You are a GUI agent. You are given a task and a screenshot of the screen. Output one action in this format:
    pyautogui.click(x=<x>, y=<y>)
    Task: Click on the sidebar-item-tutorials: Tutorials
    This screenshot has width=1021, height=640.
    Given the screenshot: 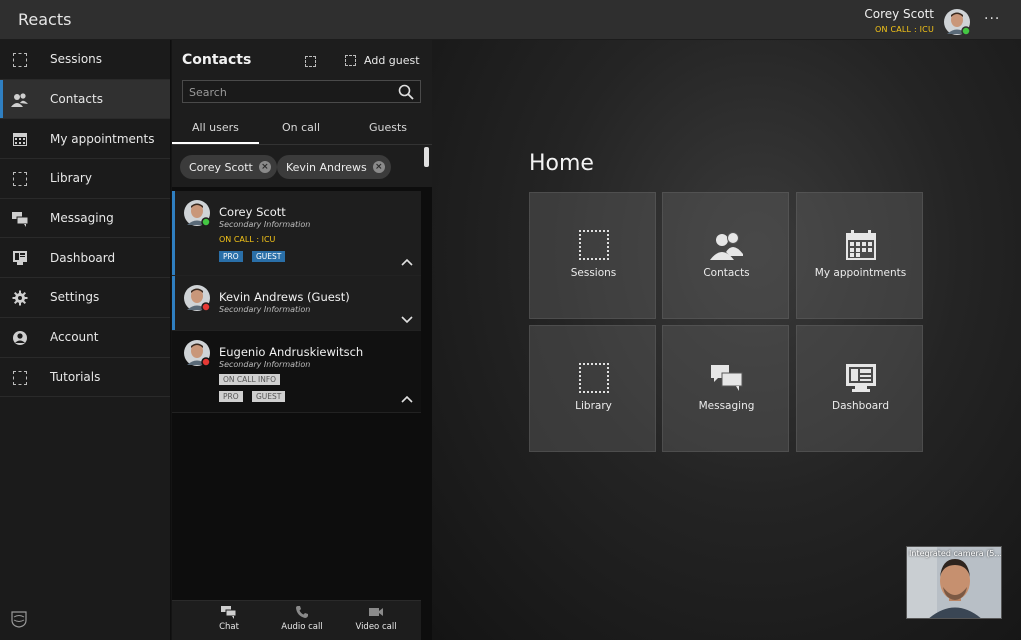 What is the action you would take?
    pyautogui.click(x=85, y=378)
    